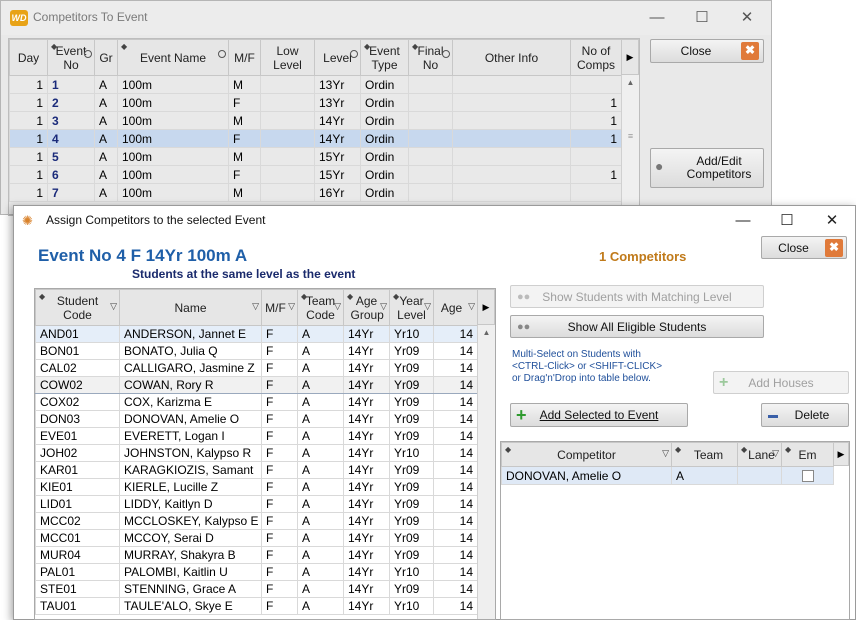 The image size is (856, 620). What do you see at coordinates (486, 472) in the screenshot?
I see `students-vertical-scrollbar: ▲` at bounding box center [486, 472].